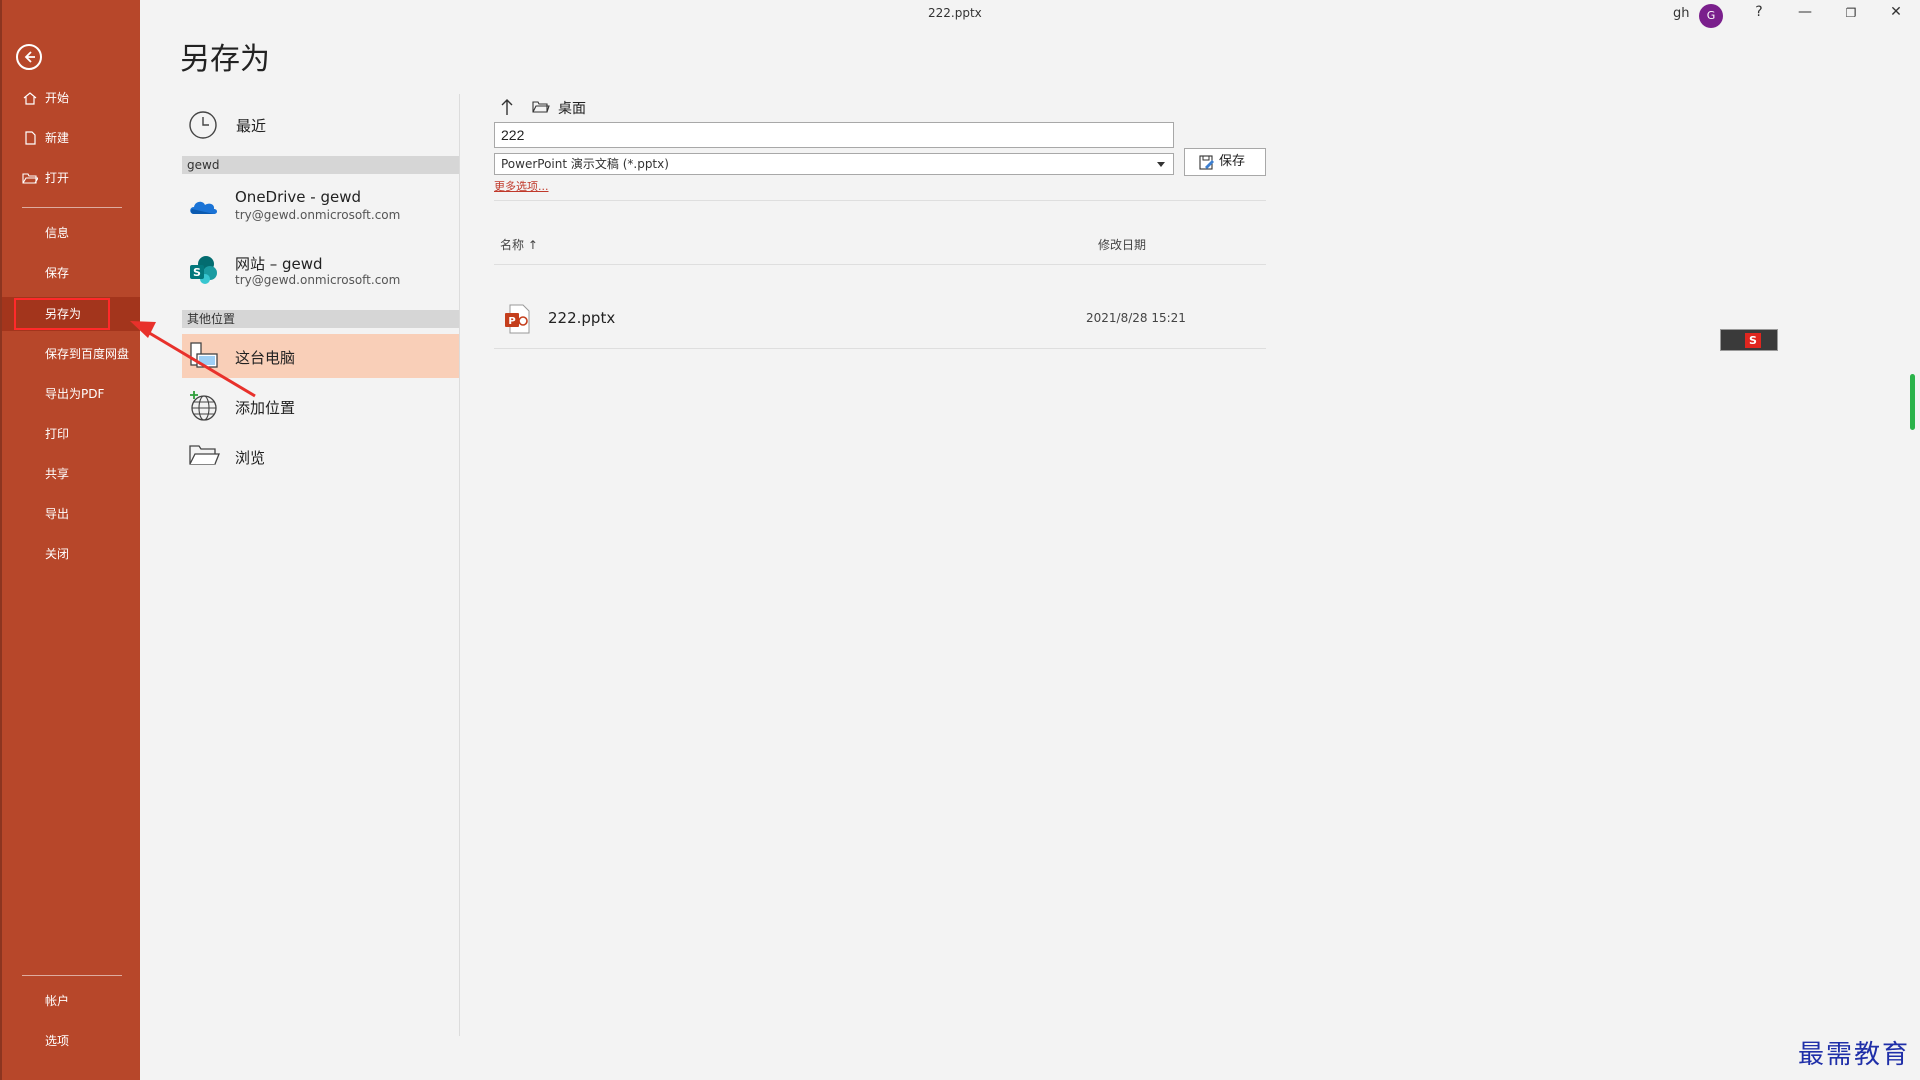  Describe the element at coordinates (1753, 340) in the screenshot. I see `sogou-ime-icon: S` at that location.